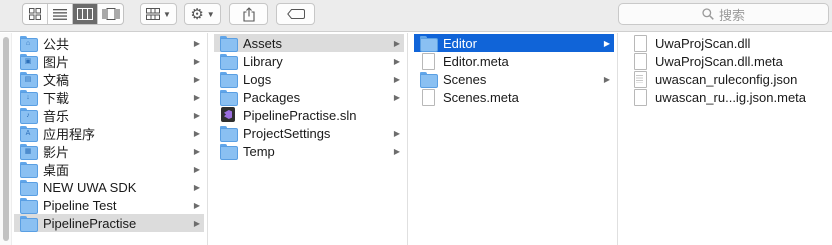 The width and height of the screenshot is (832, 245). Describe the element at coordinates (56, 80) in the screenshot. I see `item-label: 文稿` at that location.